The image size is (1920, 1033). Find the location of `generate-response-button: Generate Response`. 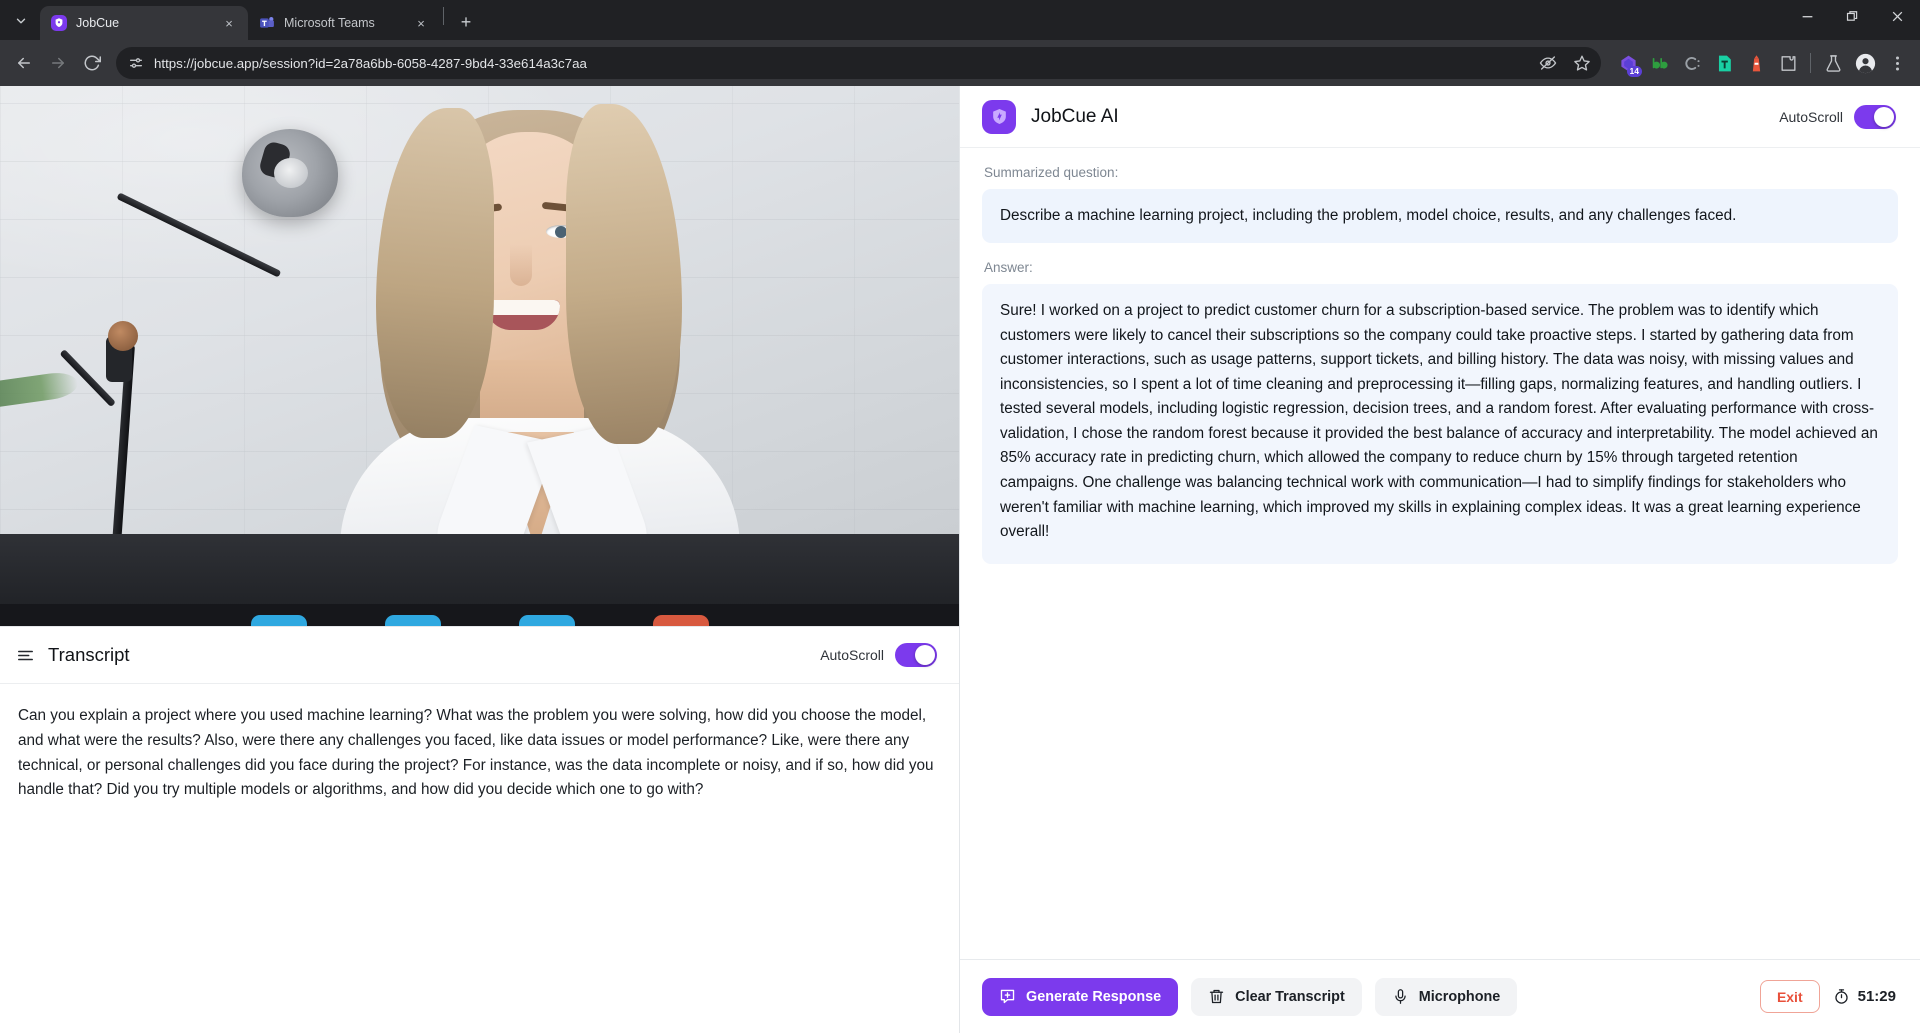

generate-response-button: Generate Response is located at coordinates (1080, 996).